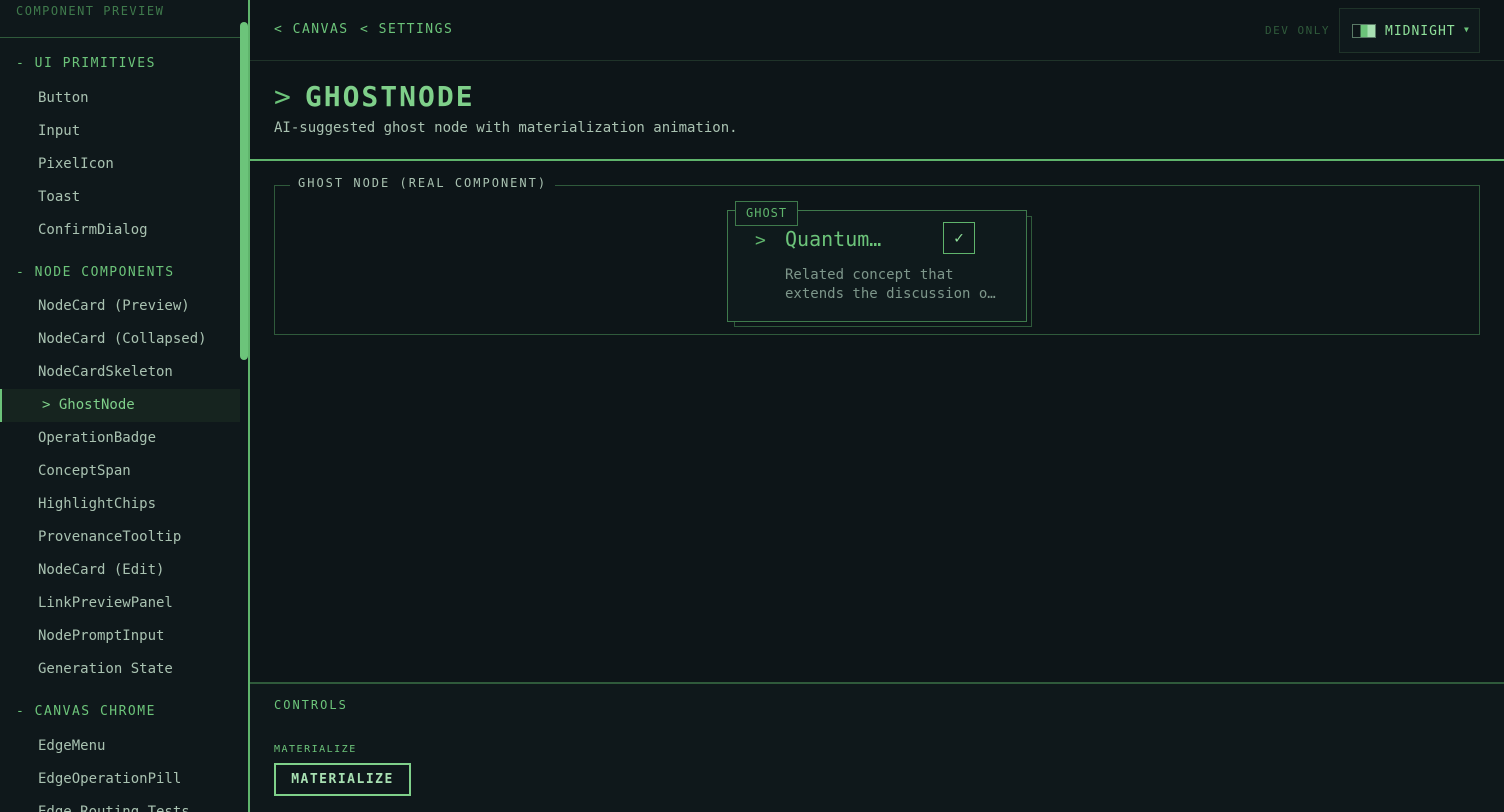 This screenshot has height=812, width=1504. I want to click on sidebar-item-nodecard-preview: NodeCard (Preview), so click(120, 306).